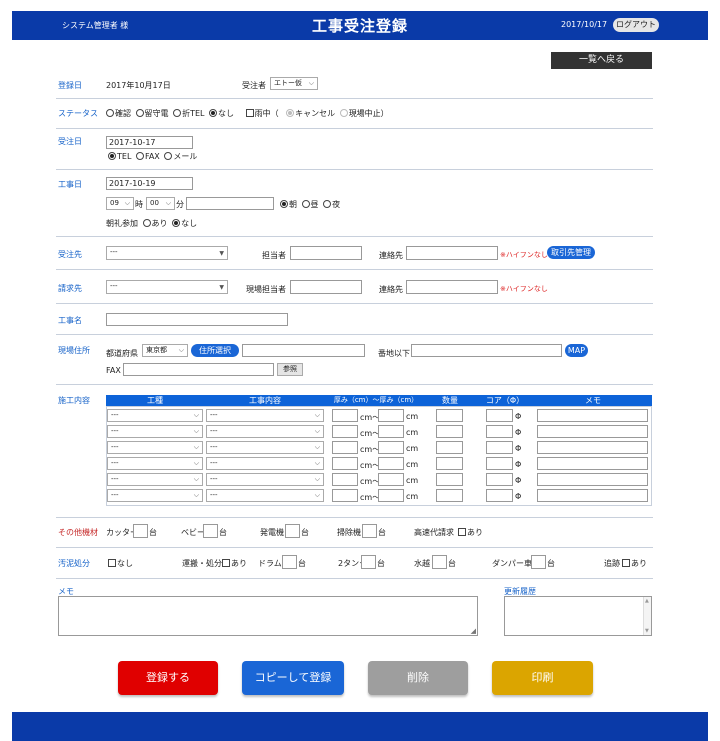  Describe the element at coordinates (215, 350) in the screenshot. I see `address-select-button: 住所選択` at that location.